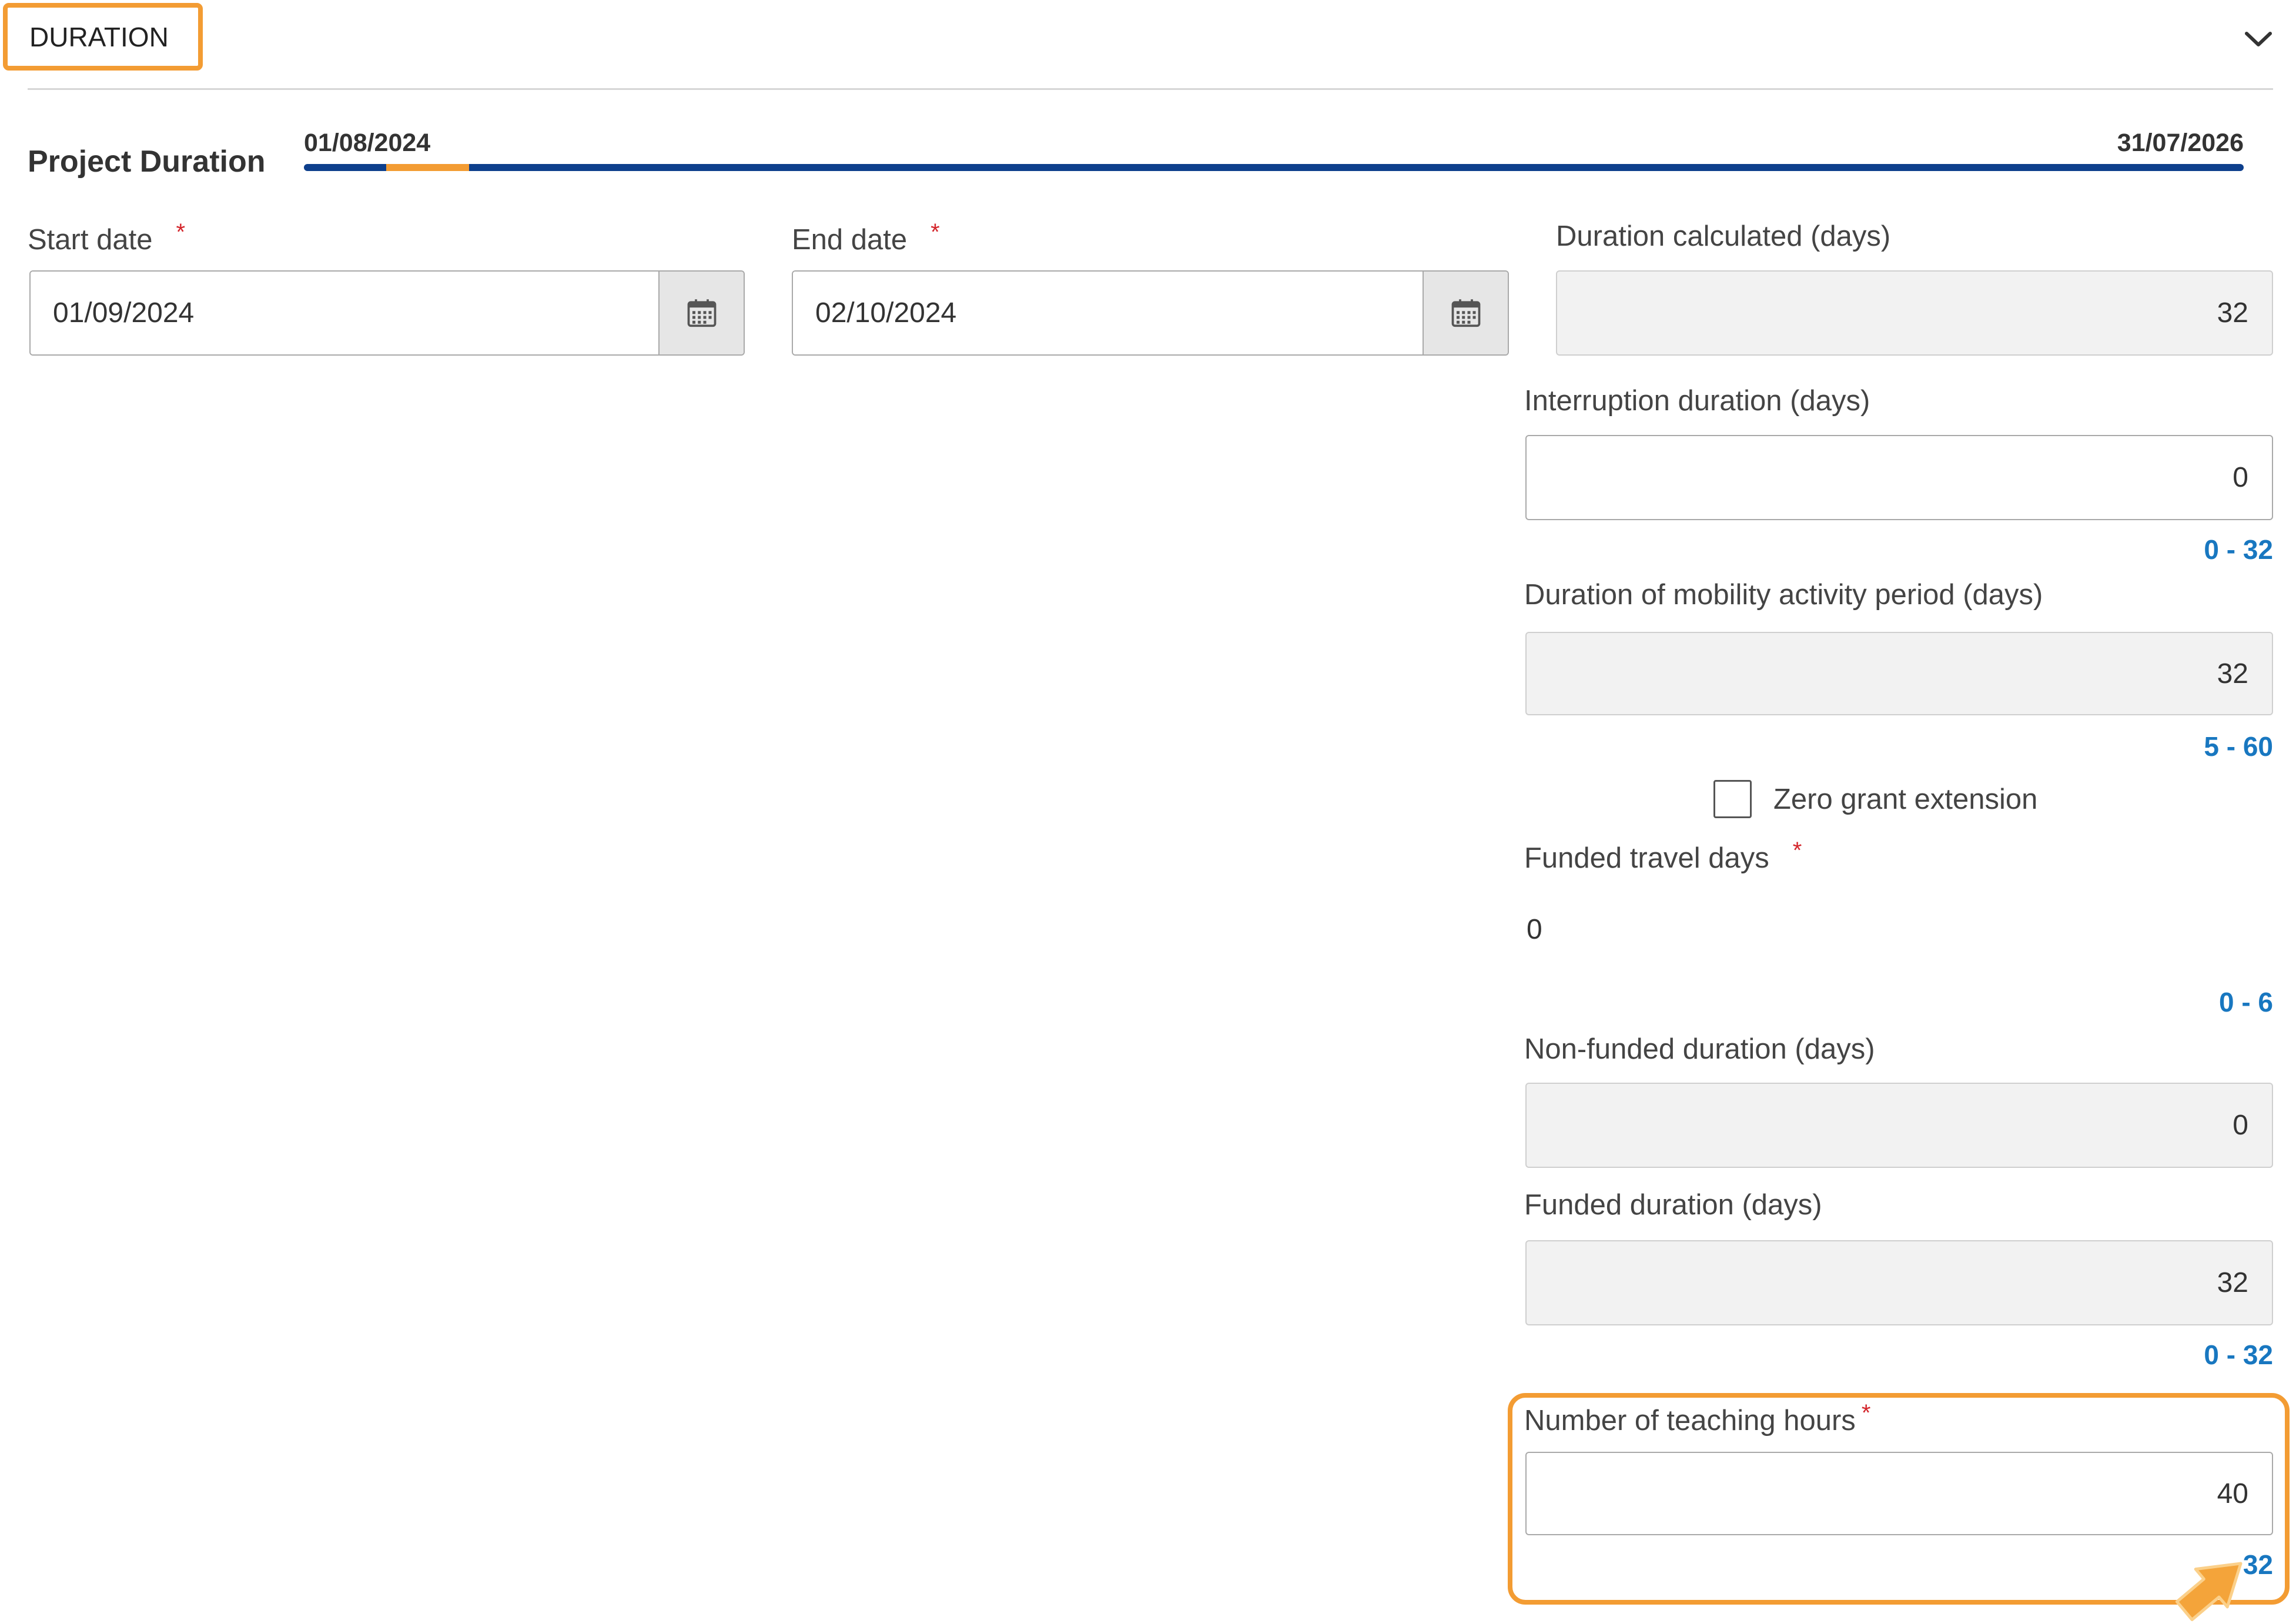 The height and width of the screenshot is (1624, 2296). What do you see at coordinates (1905, 799) in the screenshot?
I see `zero-grant-extension-label: Zero grant extension` at bounding box center [1905, 799].